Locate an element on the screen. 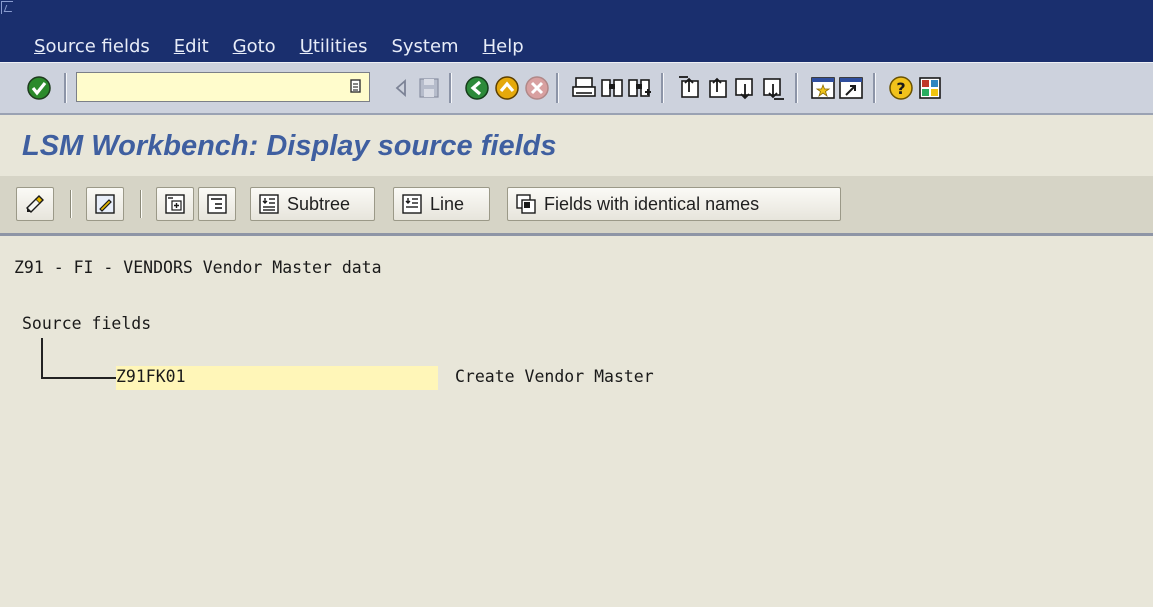 This screenshot has width=1153, height=607. tree-root-source-fields: Source fields is located at coordinates (86, 323).